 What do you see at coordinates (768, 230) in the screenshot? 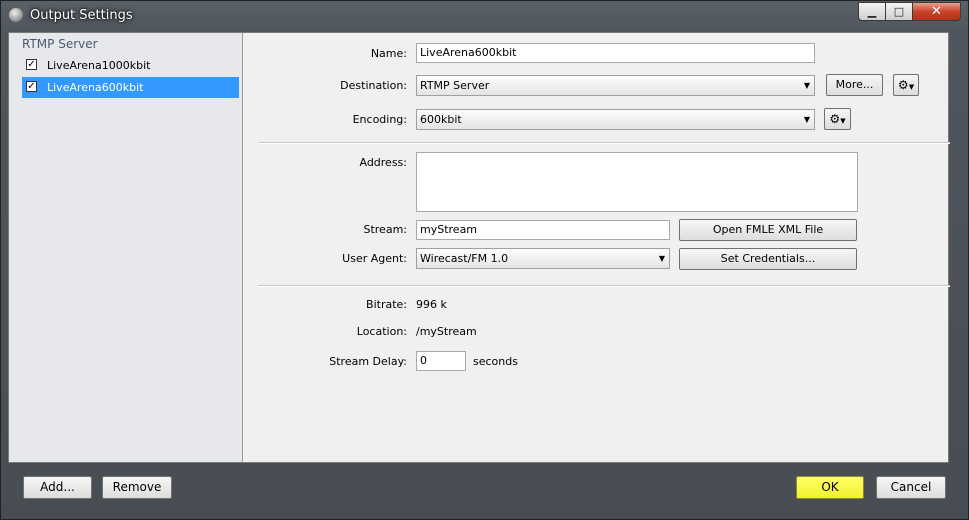
I see `open-fmle-xml-button: Open FMLE XML File` at bounding box center [768, 230].